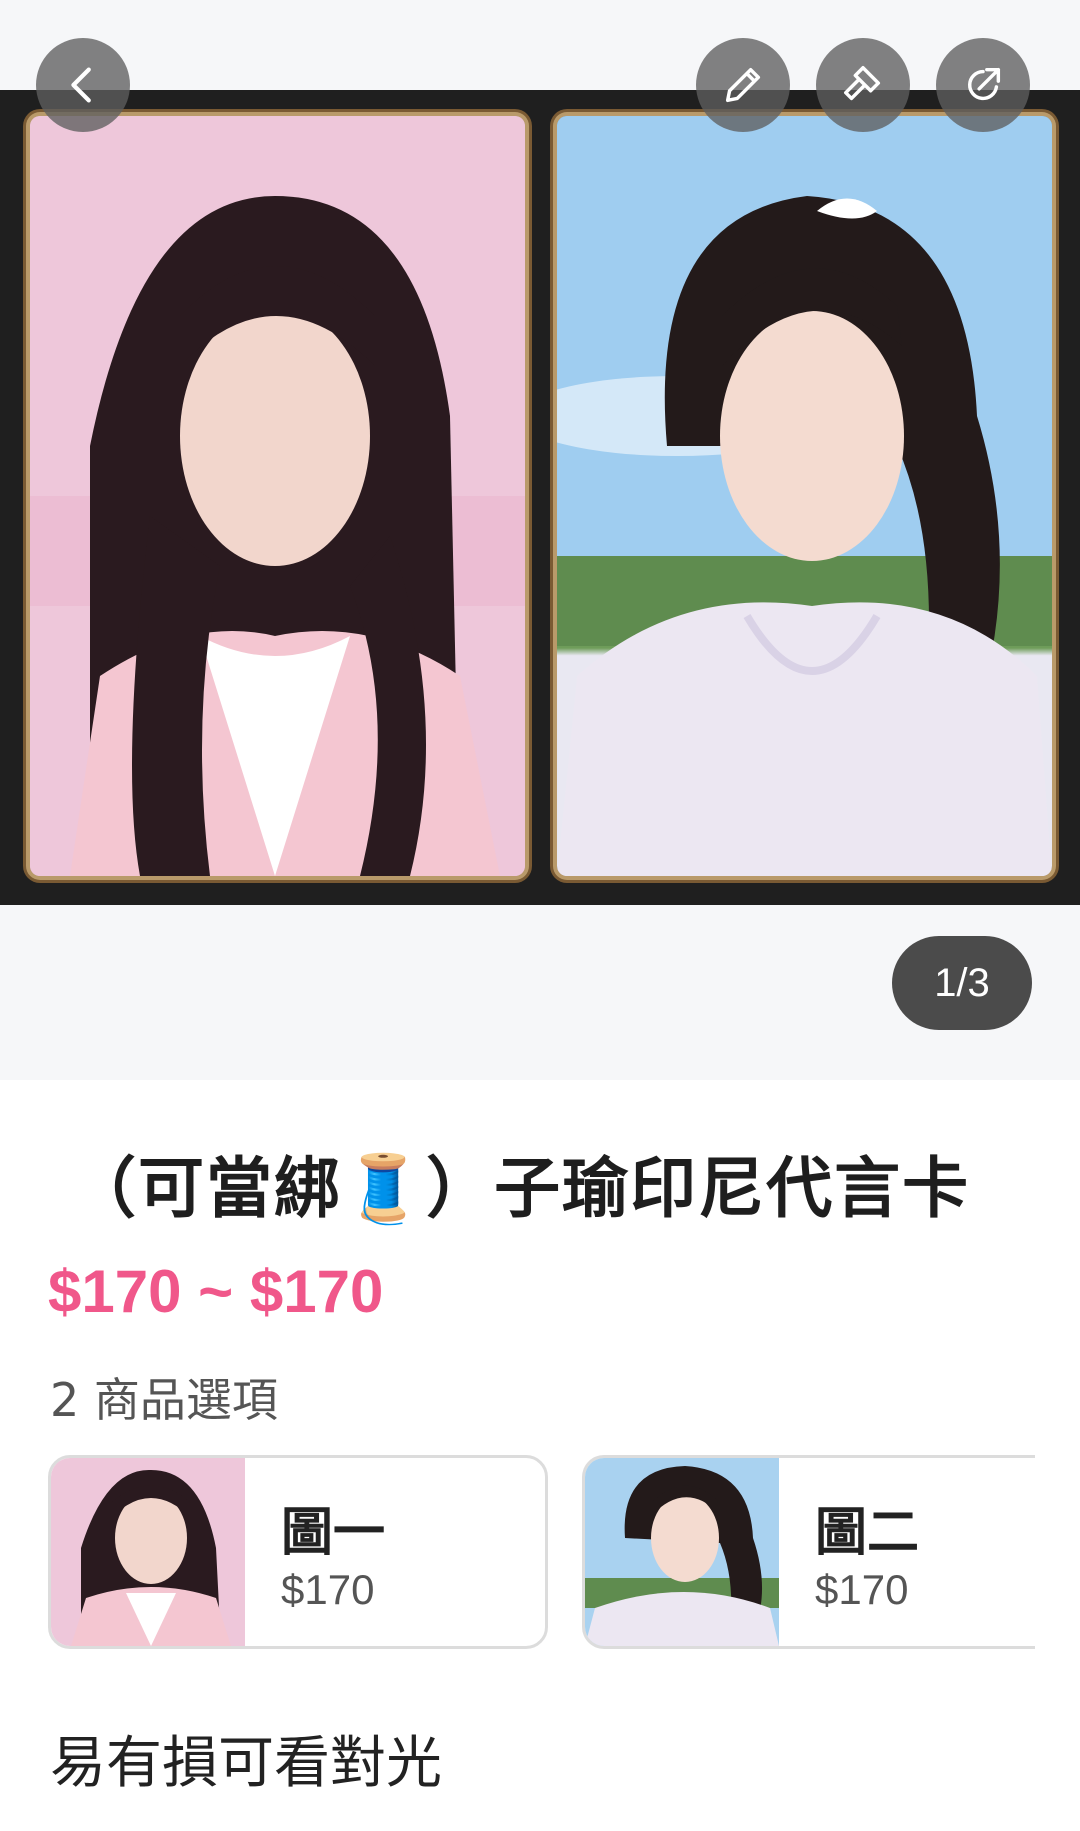 The height and width of the screenshot is (1831, 1080). I want to click on product-description: 易有損可看對光, so click(246, 1763).